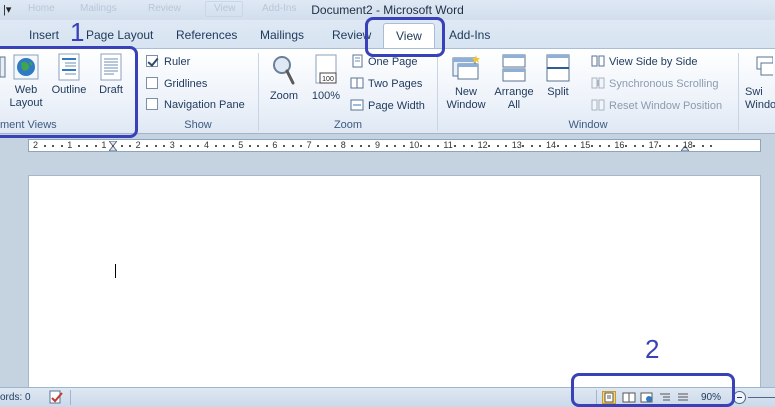 The height and width of the screenshot is (407, 775). Describe the element at coordinates (598, 61) in the screenshot. I see `side-by-side-icon` at that location.